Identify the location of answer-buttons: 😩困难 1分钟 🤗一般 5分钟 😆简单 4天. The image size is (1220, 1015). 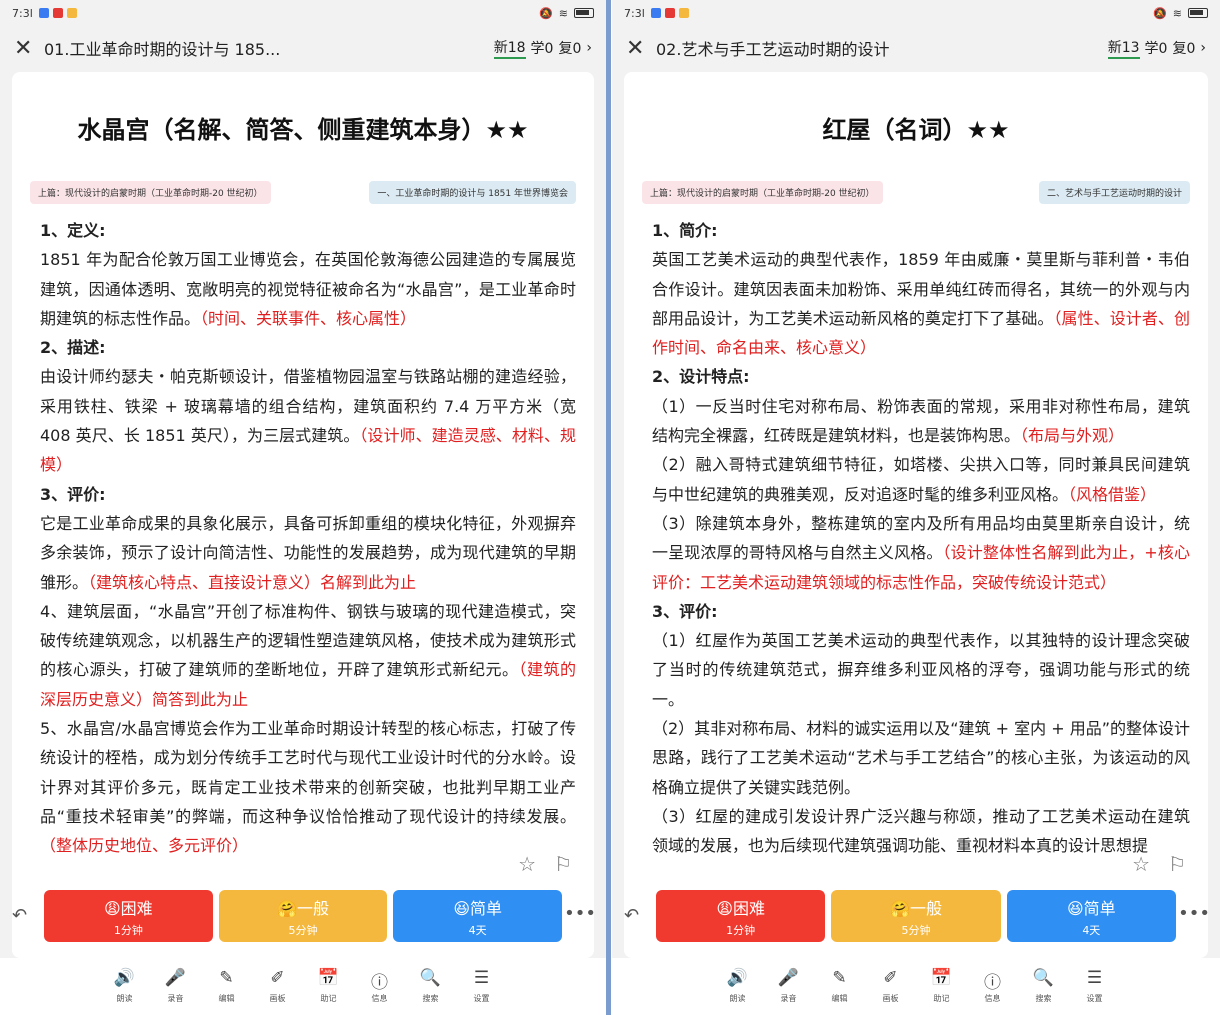
(916, 916).